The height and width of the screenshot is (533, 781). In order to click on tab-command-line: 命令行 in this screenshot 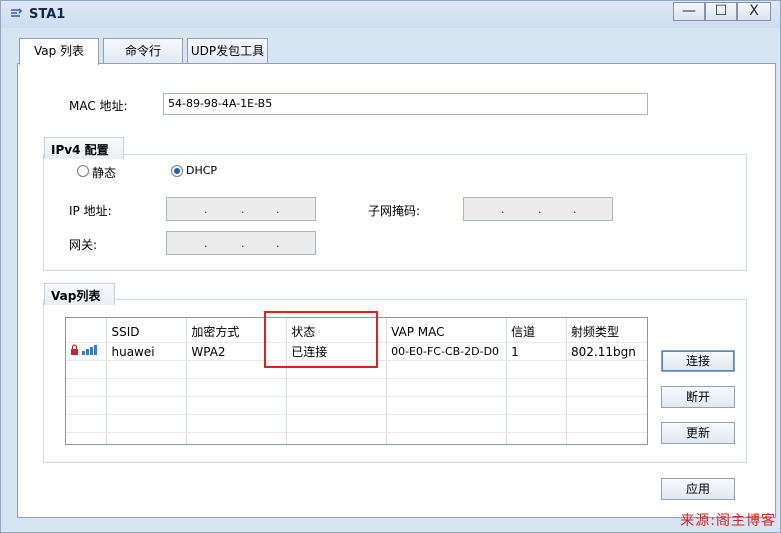, I will do `click(143, 50)`.